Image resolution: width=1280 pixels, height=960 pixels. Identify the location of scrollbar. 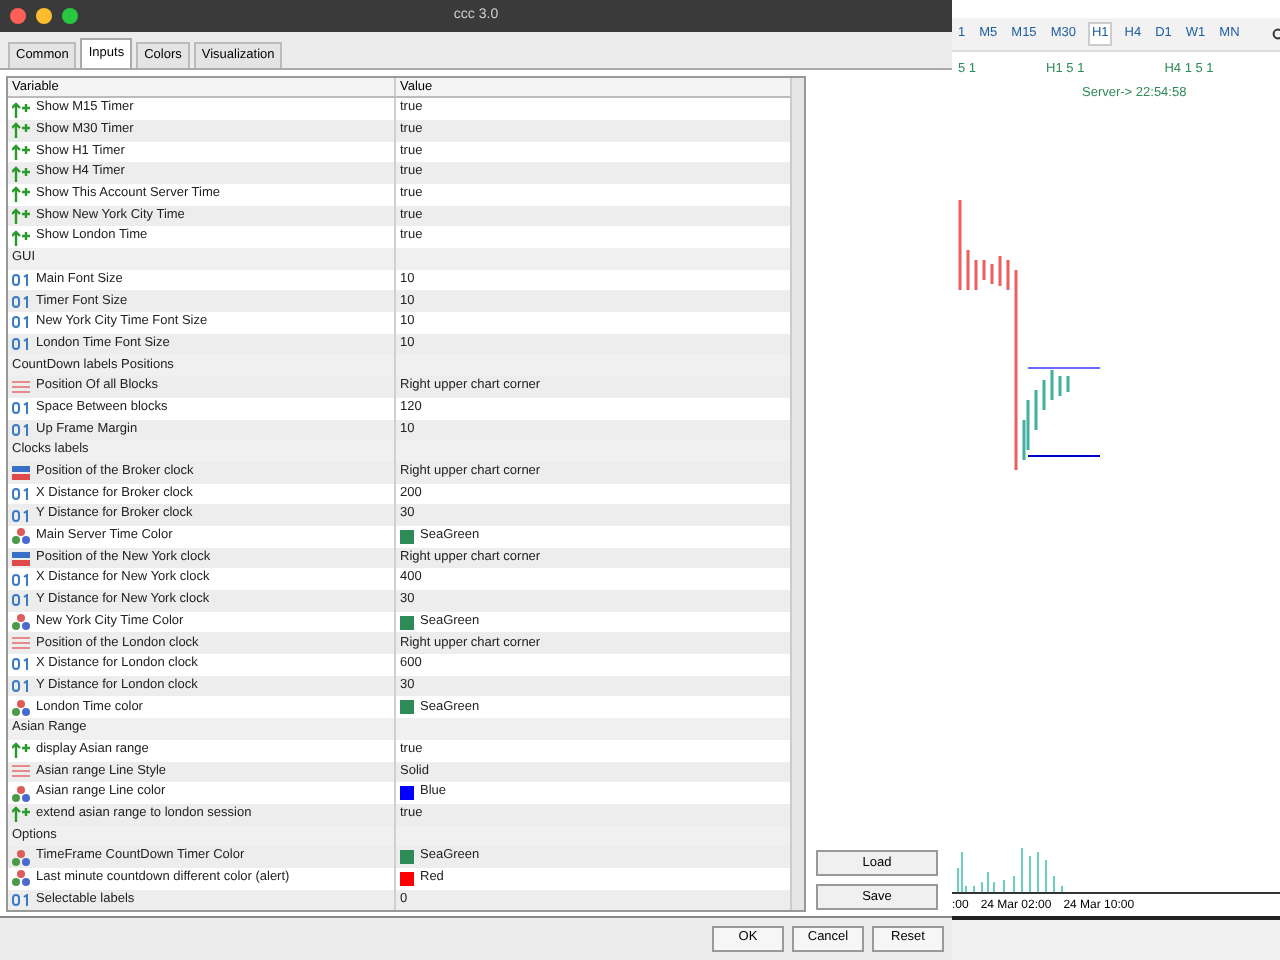
(797, 494).